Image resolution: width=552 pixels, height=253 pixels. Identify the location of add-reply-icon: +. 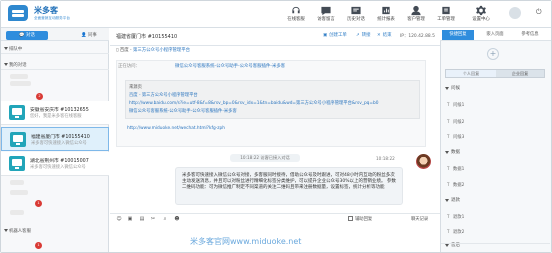
(493, 54).